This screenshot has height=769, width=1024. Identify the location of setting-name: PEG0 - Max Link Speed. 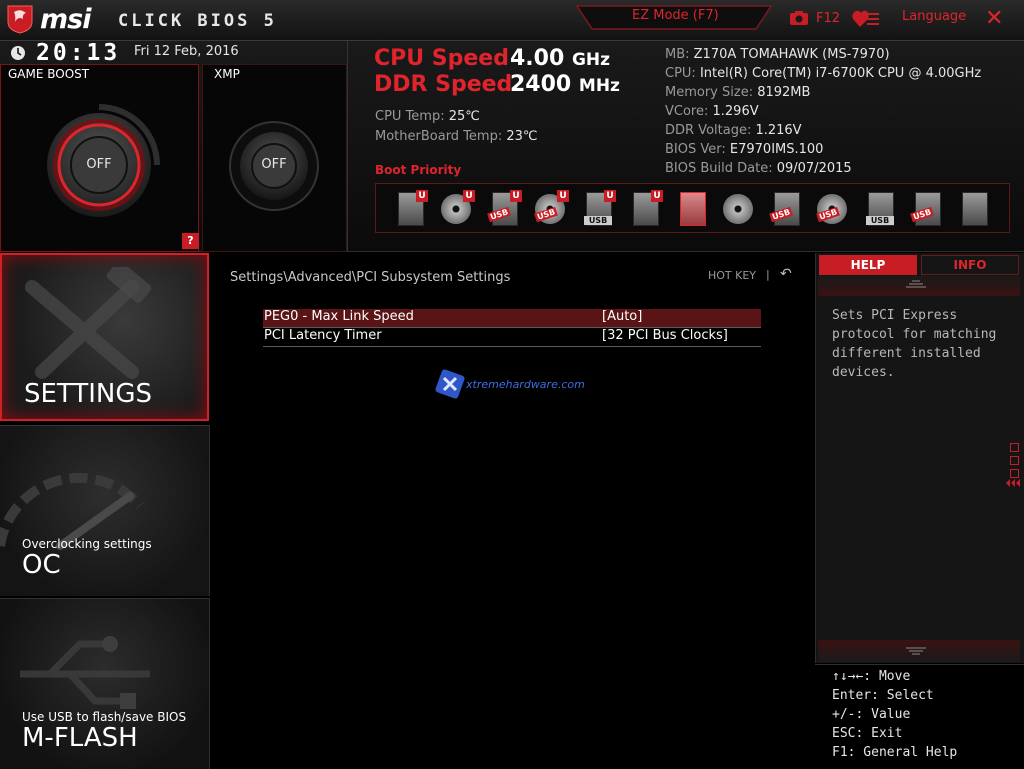
(339, 316).